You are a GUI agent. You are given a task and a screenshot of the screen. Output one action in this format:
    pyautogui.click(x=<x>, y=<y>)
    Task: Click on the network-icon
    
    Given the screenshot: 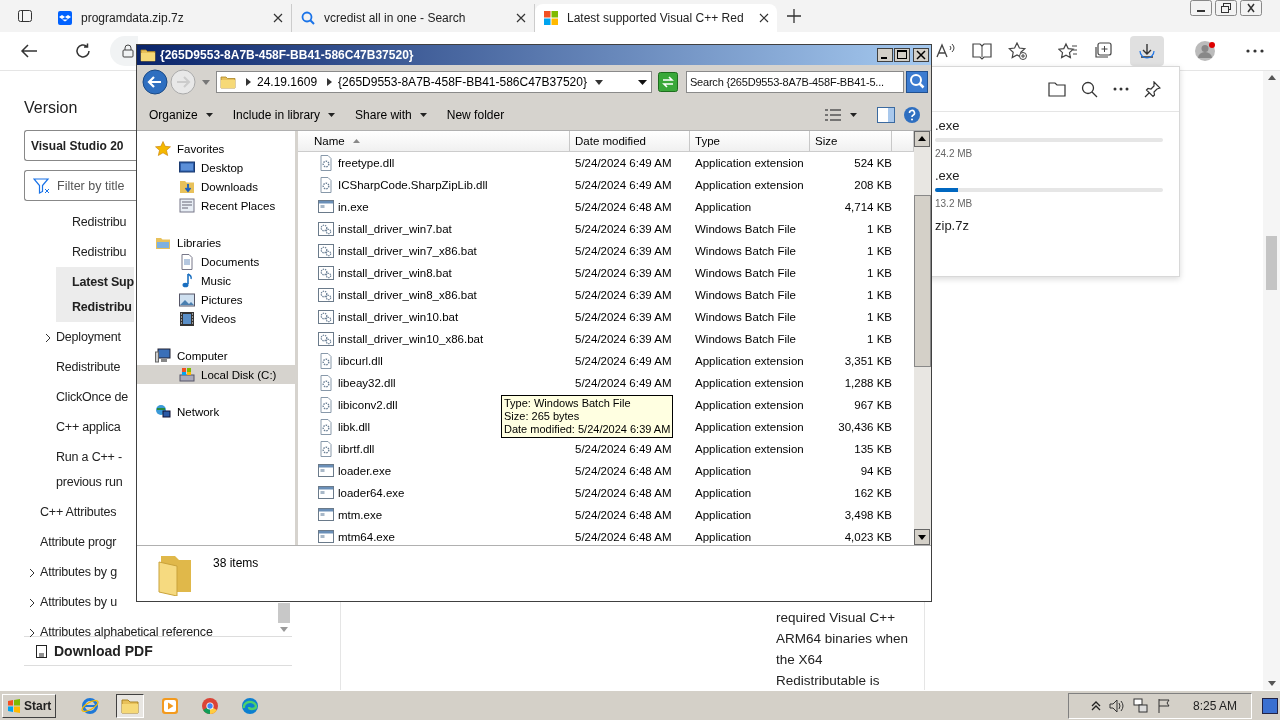 What is the action you would take?
    pyautogui.click(x=1140, y=705)
    